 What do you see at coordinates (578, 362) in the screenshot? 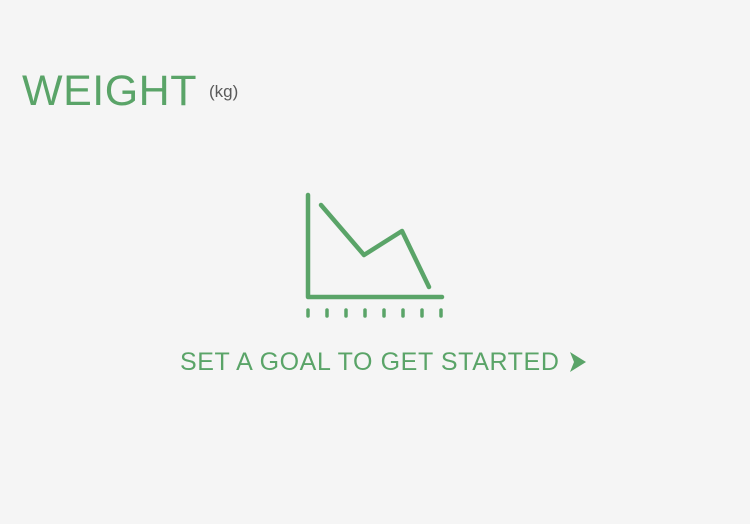
I see `play-arrow-icon` at bounding box center [578, 362].